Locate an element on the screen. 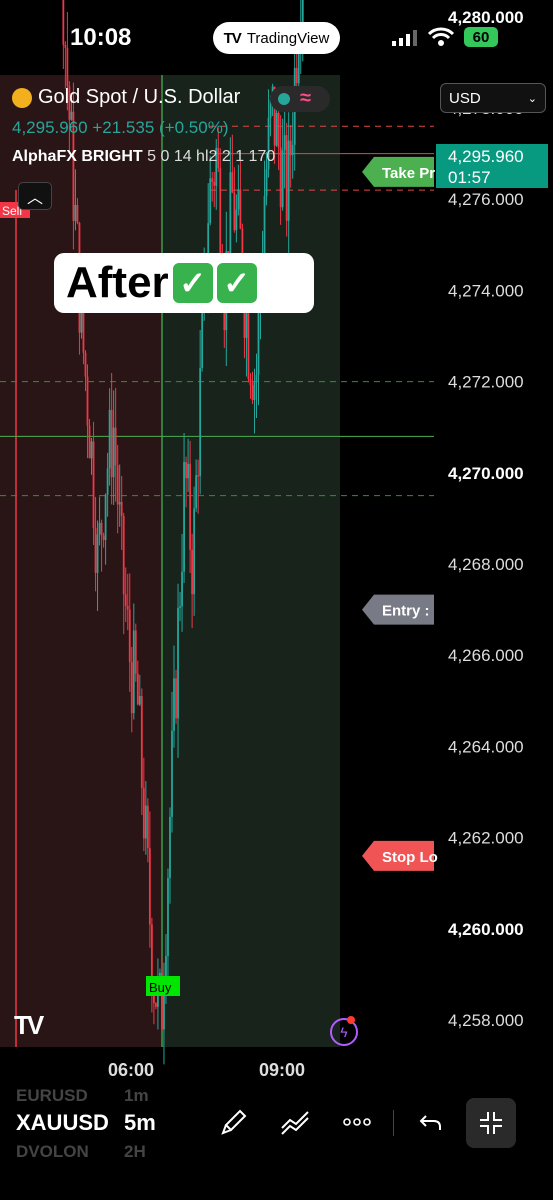 The width and height of the screenshot is (553, 1200). timeframe-picker: 5m is located at coordinates (140, 1123).